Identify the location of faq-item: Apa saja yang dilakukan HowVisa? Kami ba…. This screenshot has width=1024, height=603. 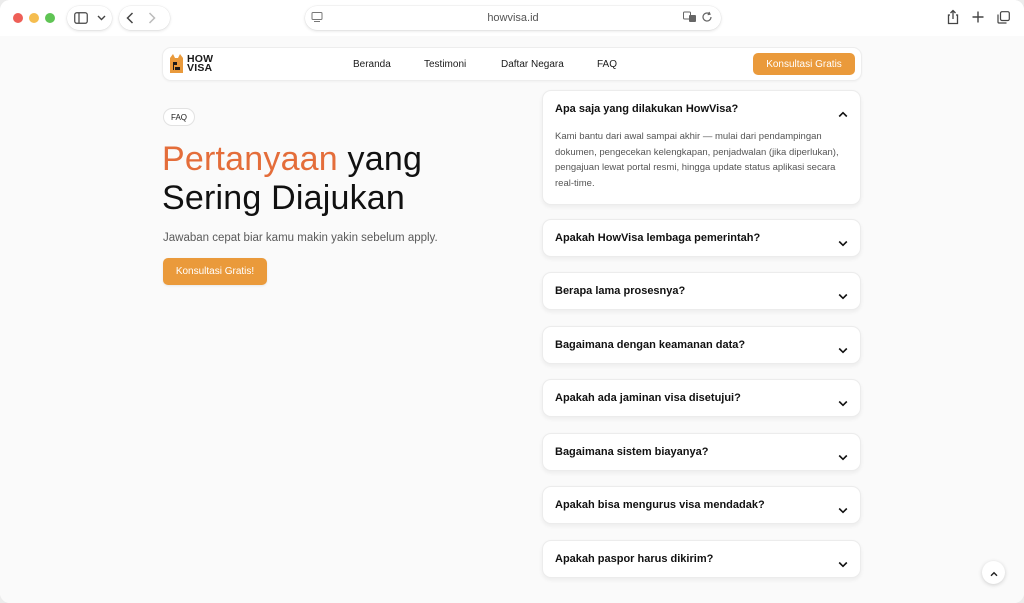
(701, 147).